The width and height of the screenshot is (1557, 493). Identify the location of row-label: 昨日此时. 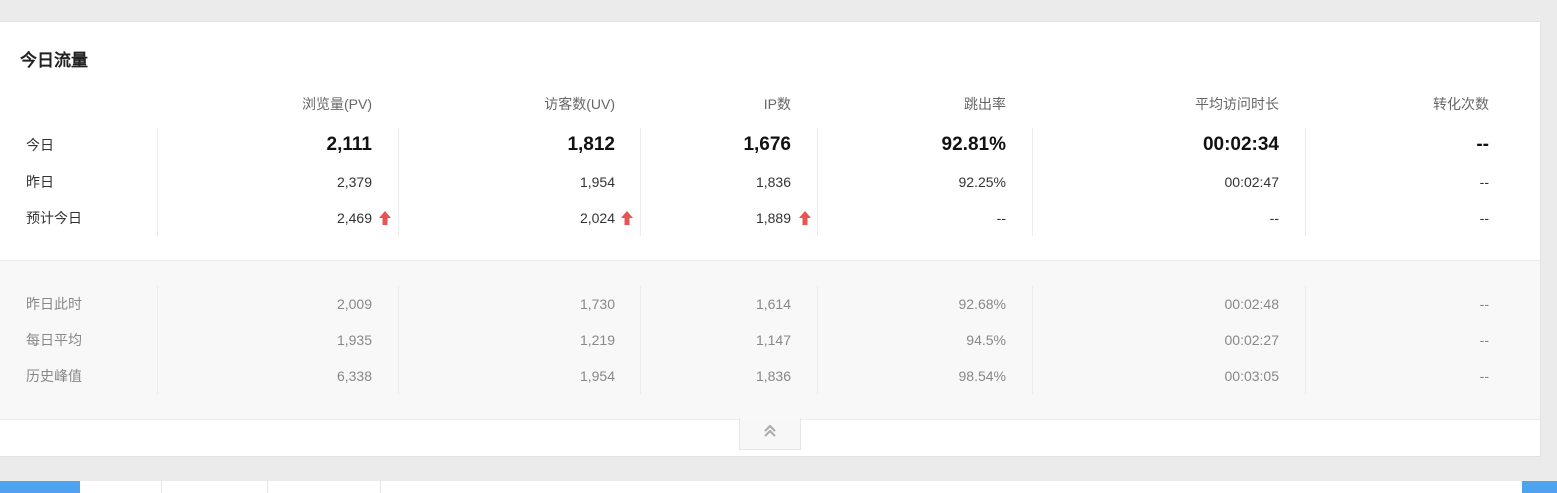
(54, 304).